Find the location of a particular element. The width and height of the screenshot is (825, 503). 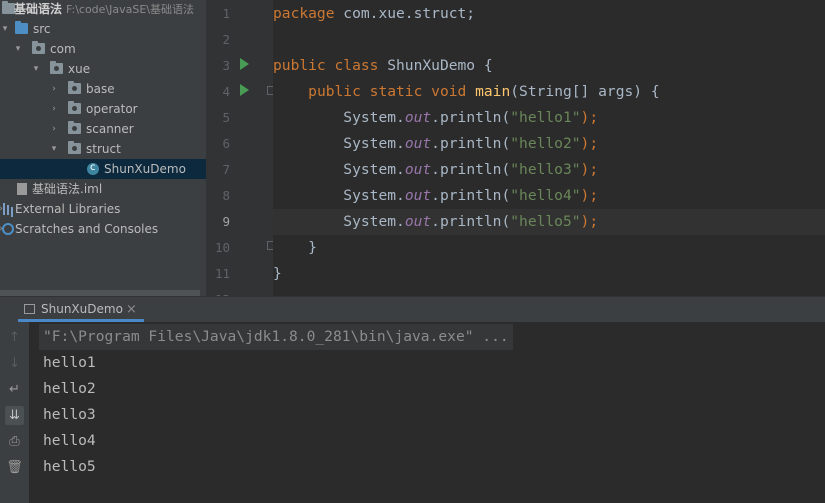

line-number: 12 is located at coordinates (218, 291).